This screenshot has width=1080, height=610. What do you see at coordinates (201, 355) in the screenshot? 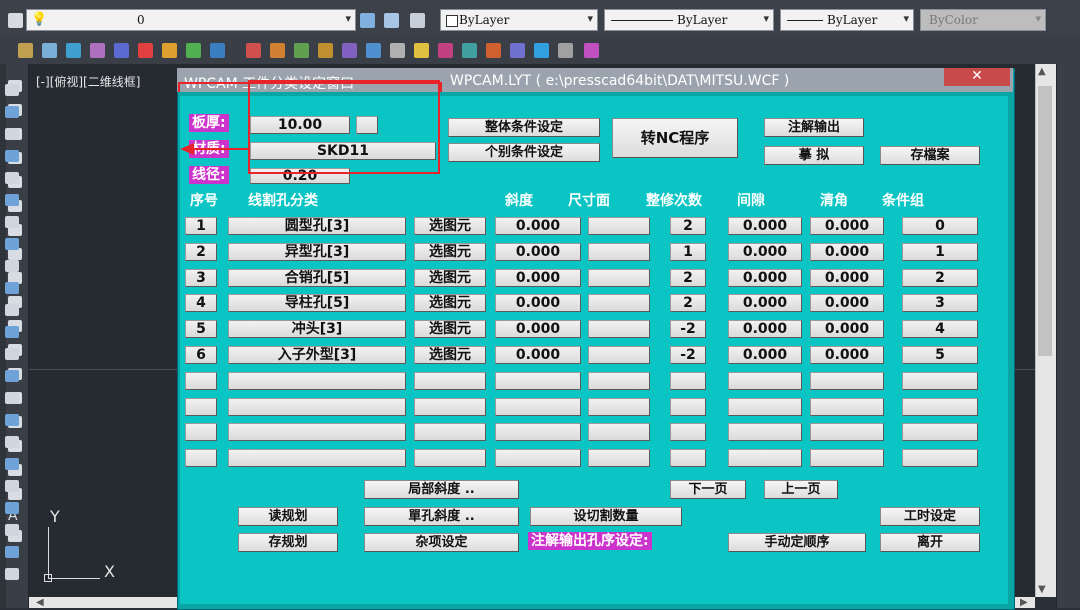
I see `row-no: 6` at bounding box center [201, 355].